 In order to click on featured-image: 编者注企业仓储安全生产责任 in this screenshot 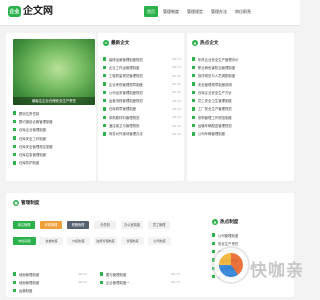, I will do `click(54, 72)`.